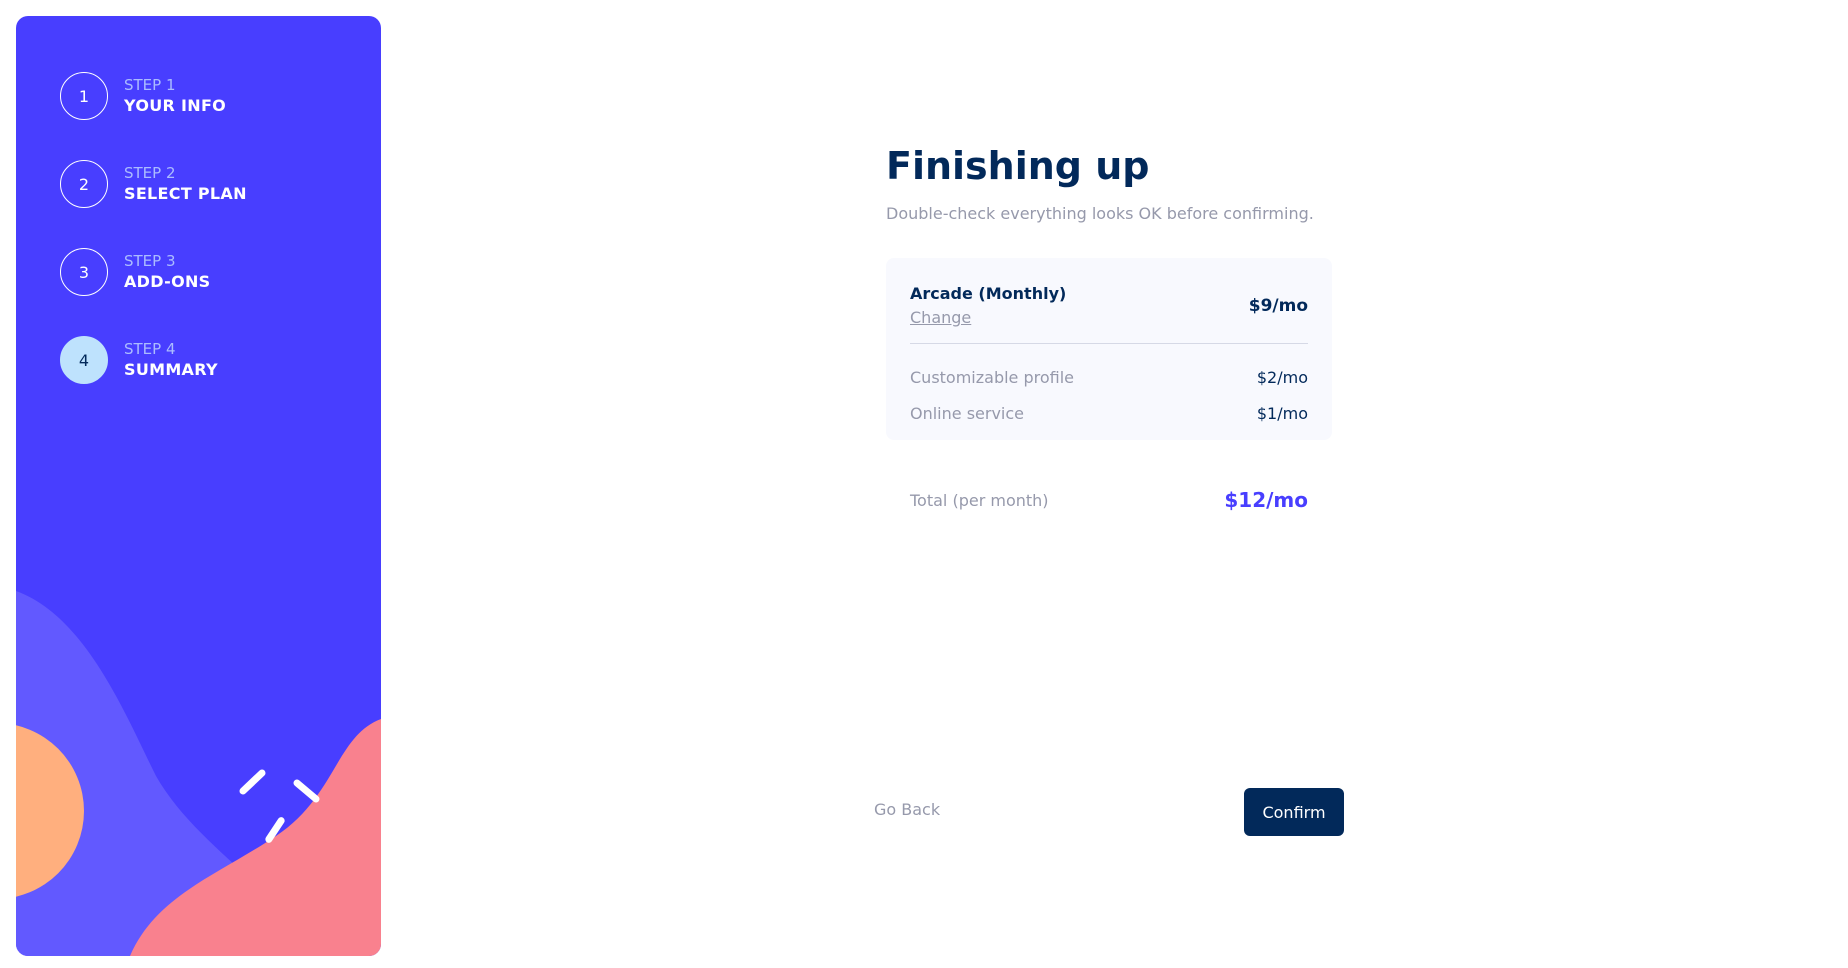  I want to click on addon-price: $2/mo, so click(1282, 377).